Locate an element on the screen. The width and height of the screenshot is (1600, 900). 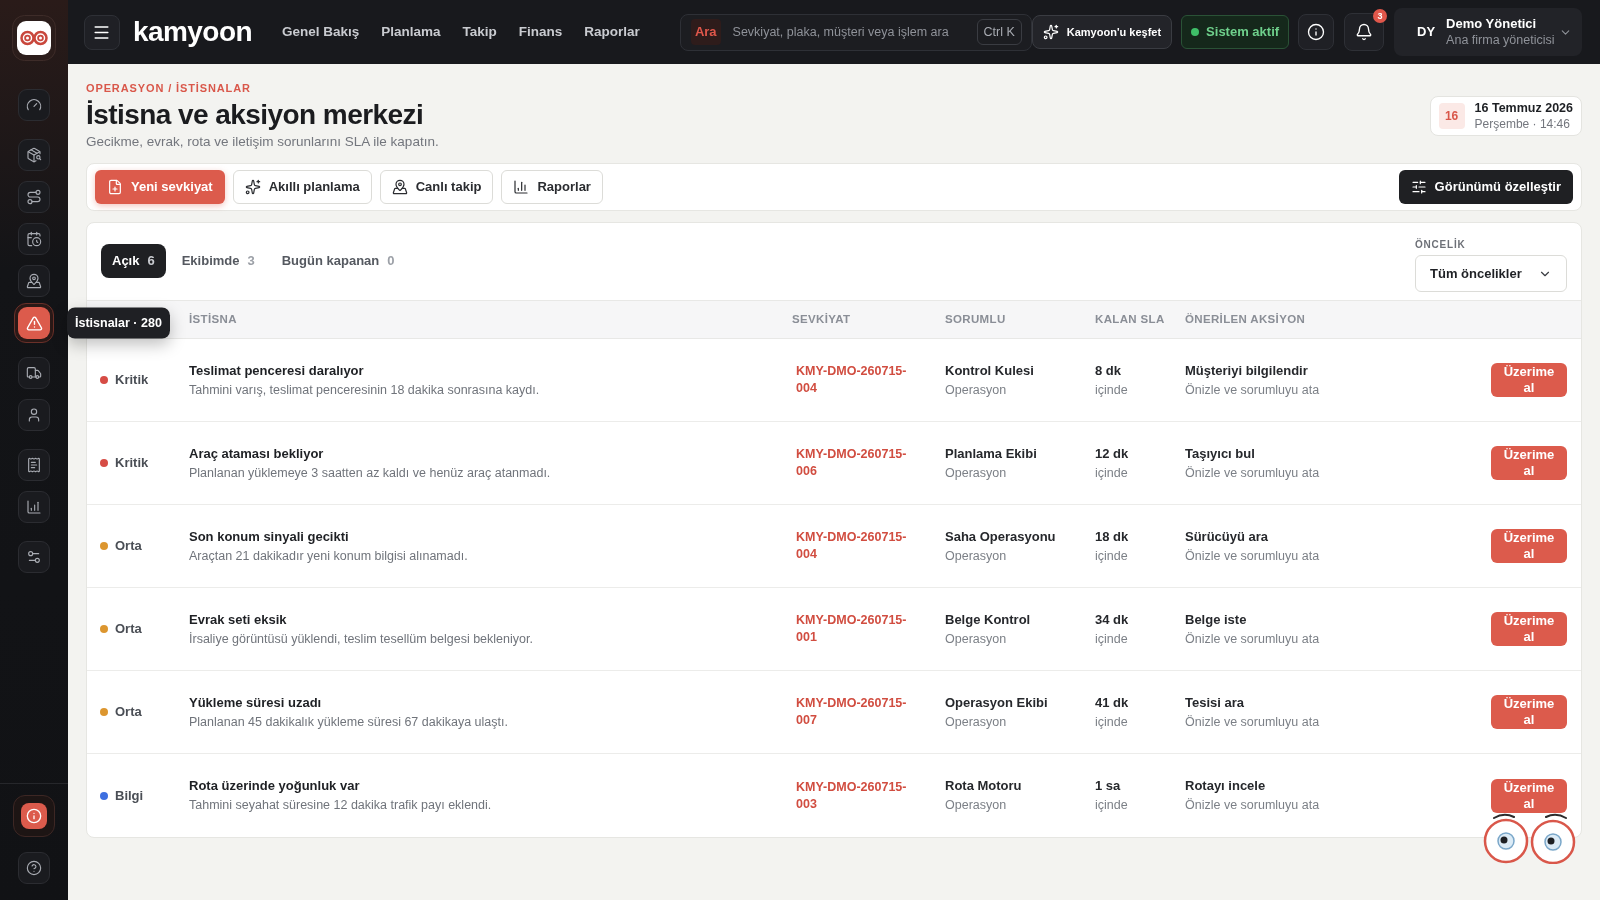
breadcrumb: OPERASYON / İSTİSNALAR is located at coordinates (169, 88).